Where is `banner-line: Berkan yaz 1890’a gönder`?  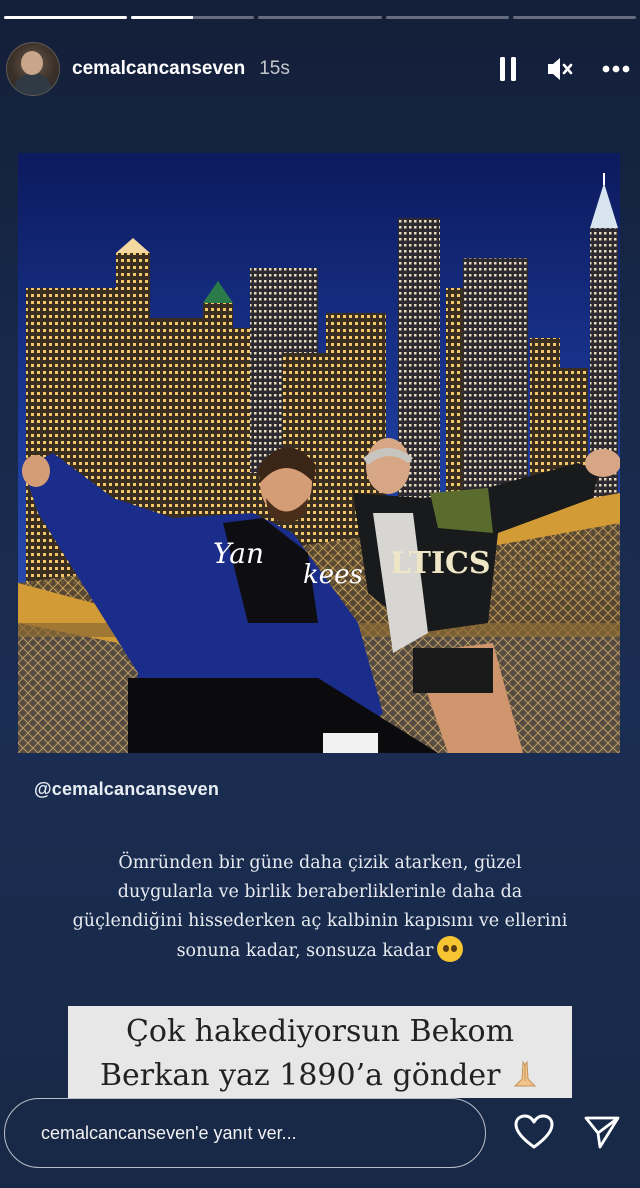
banner-line: Berkan yaz 1890’a gönder is located at coordinates (300, 1075).